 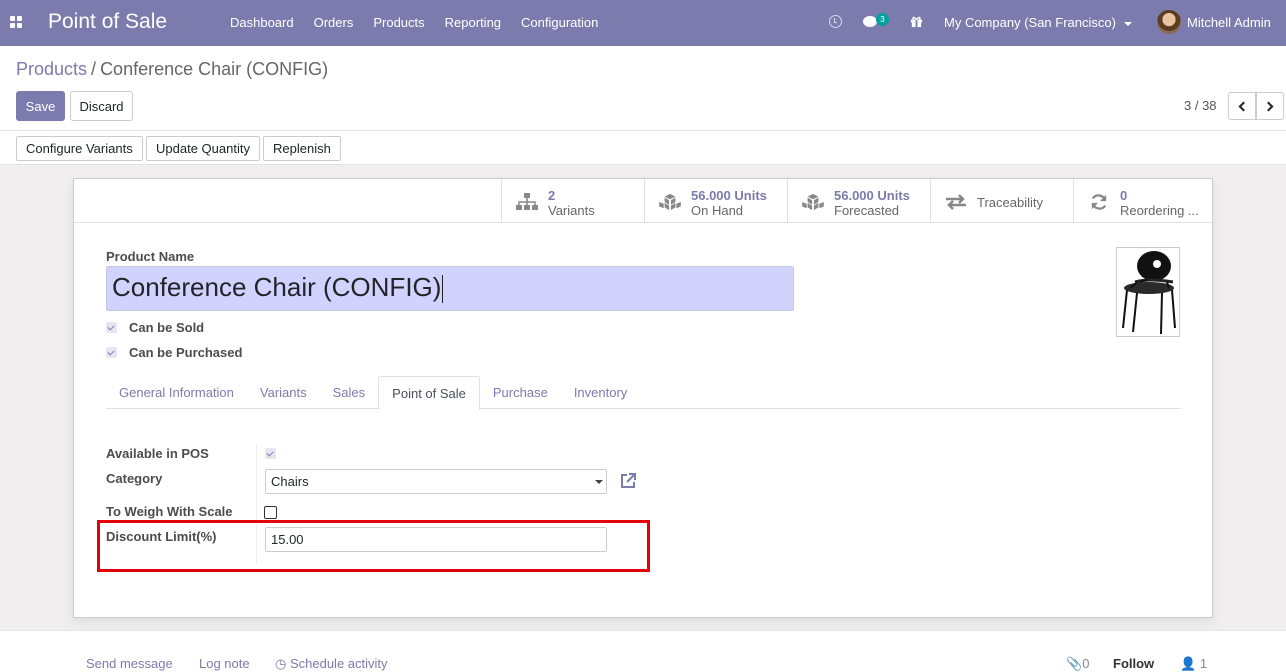 I want to click on can-be-sold-row: Can be Sold, so click(x=155, y=327).